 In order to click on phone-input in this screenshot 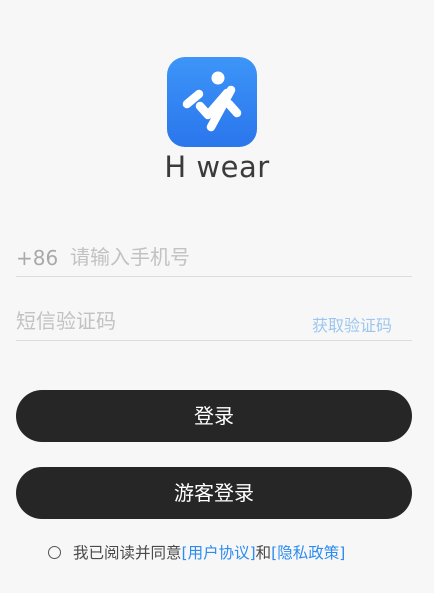, I will do `click(235, 257)`.